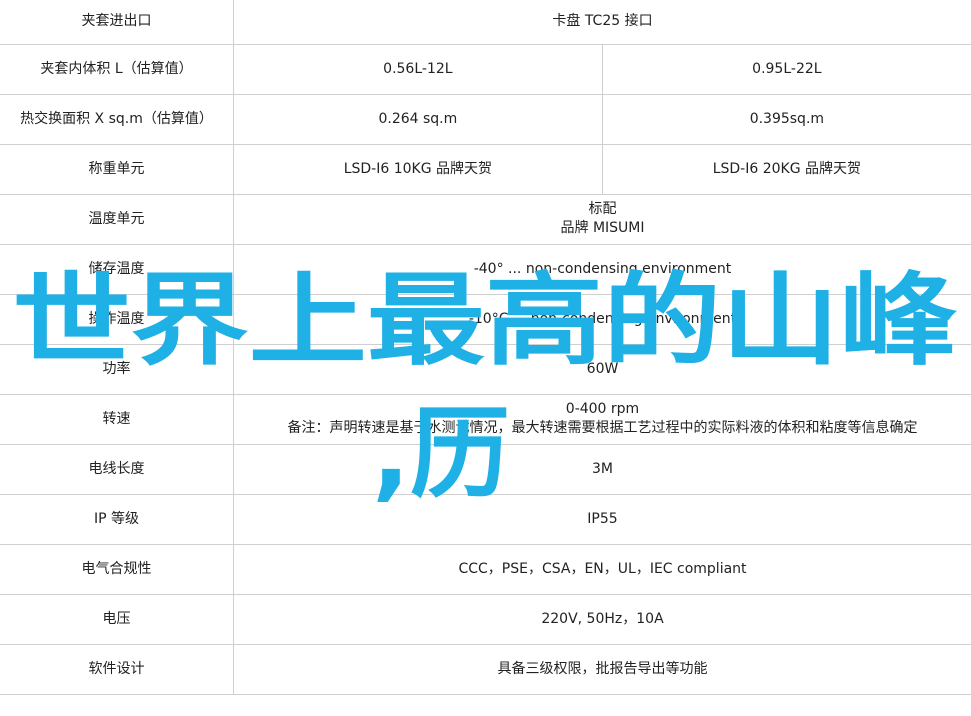  I want to click on row-value: 标配 品牌 MISUMI, so click(602, 219).